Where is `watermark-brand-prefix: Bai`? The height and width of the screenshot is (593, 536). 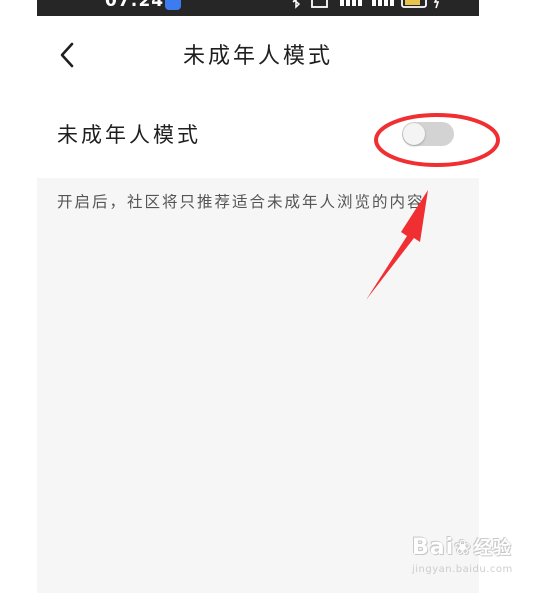
watermark-brand-prefix: Bai is located at coordinates (433, 547).